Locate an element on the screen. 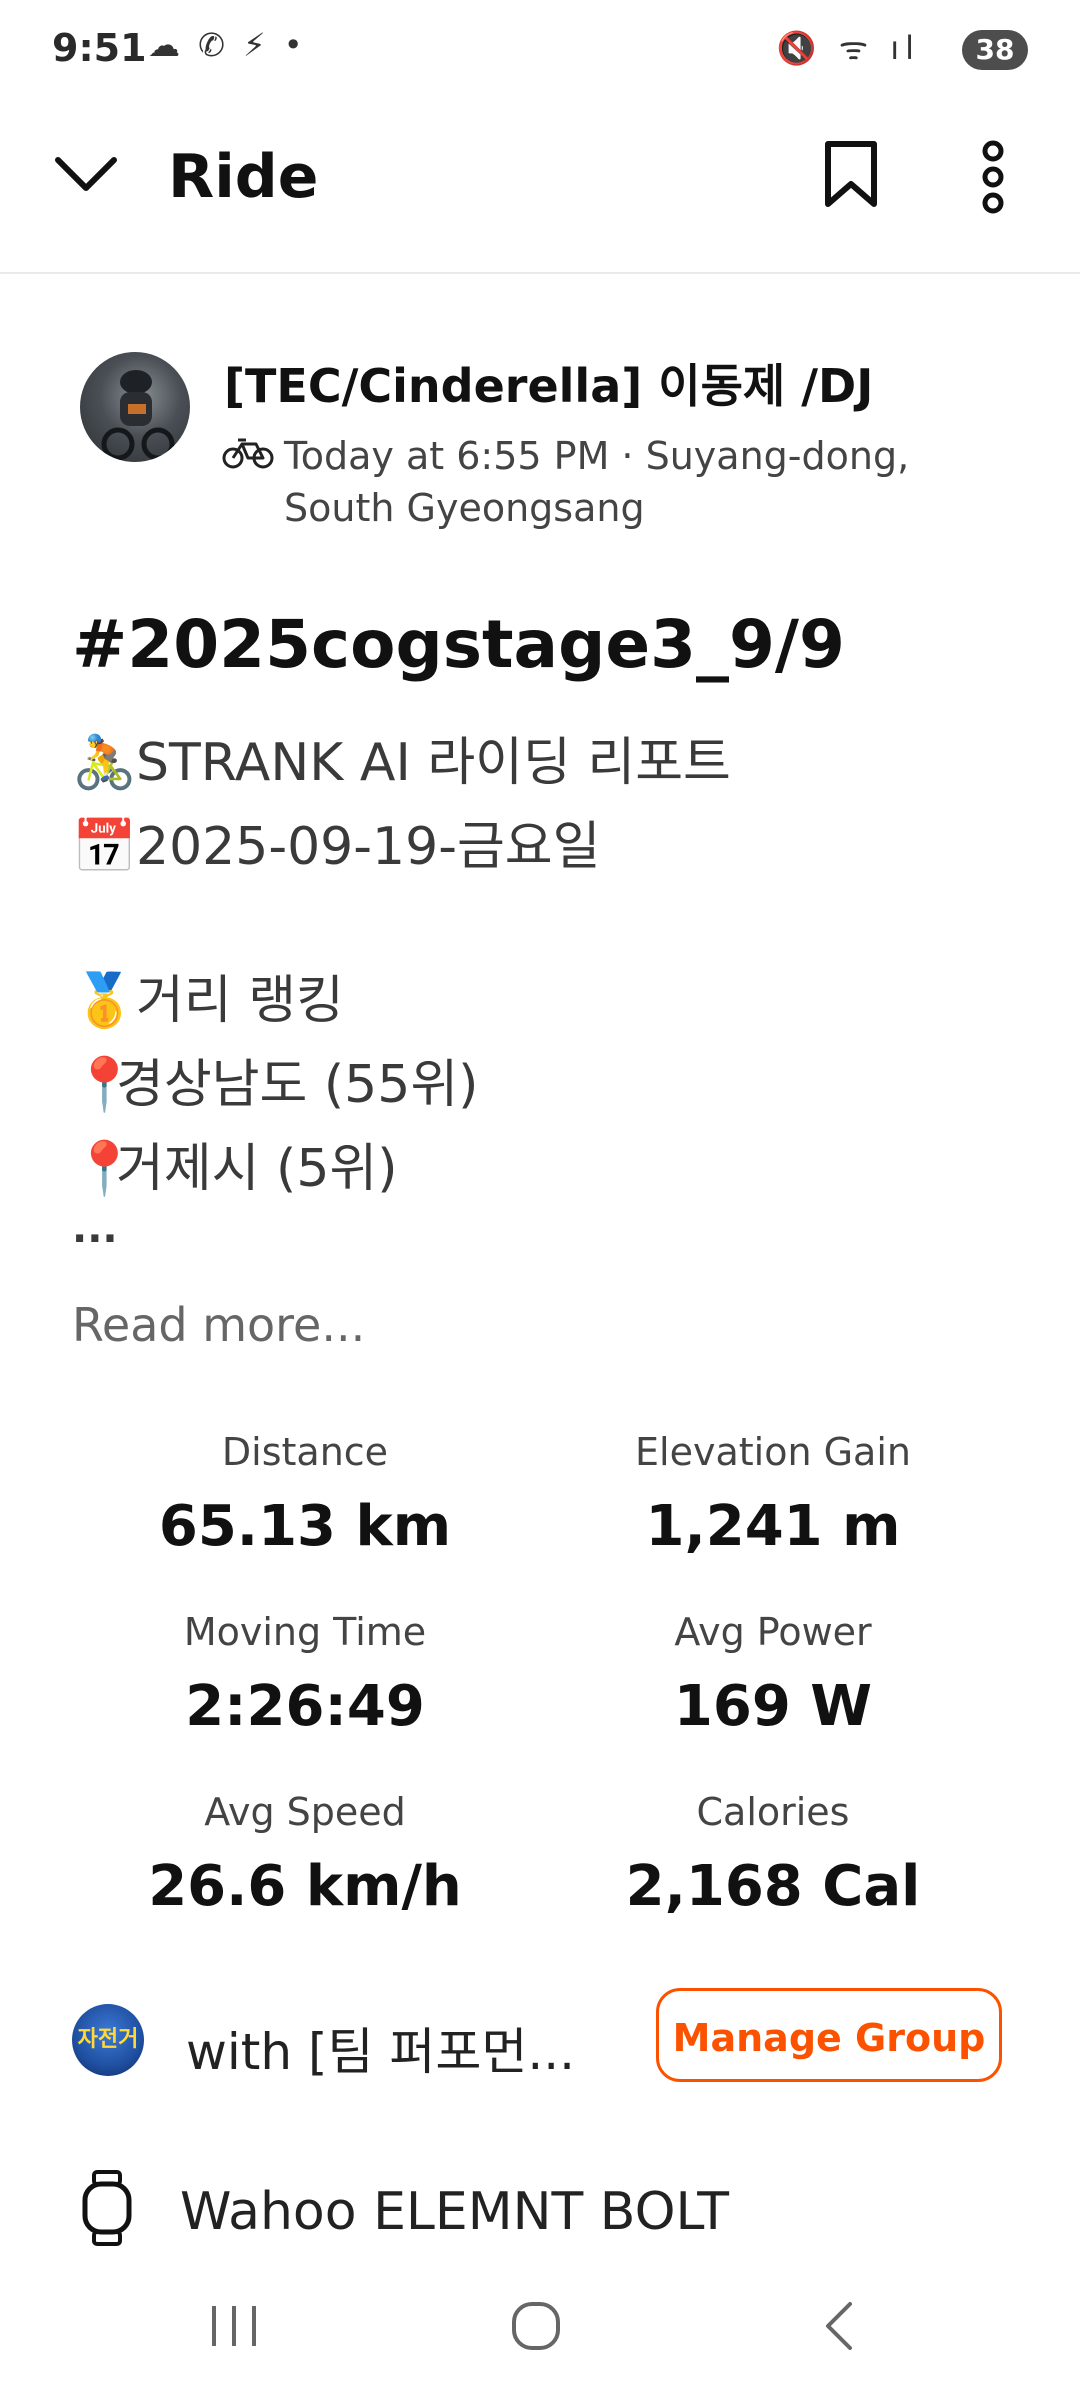  device-name: Wahoo ELEMNT BOLT is located at coordinates (455, 2212).